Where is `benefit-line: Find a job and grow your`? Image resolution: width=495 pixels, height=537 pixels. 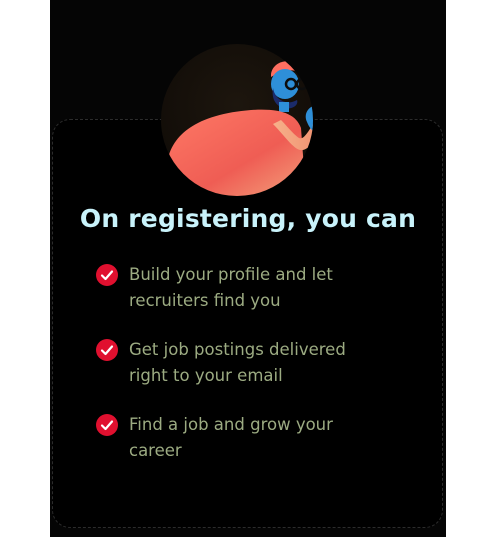 benefit-line: Find a job and grow your is located at coordinates (231, 424).